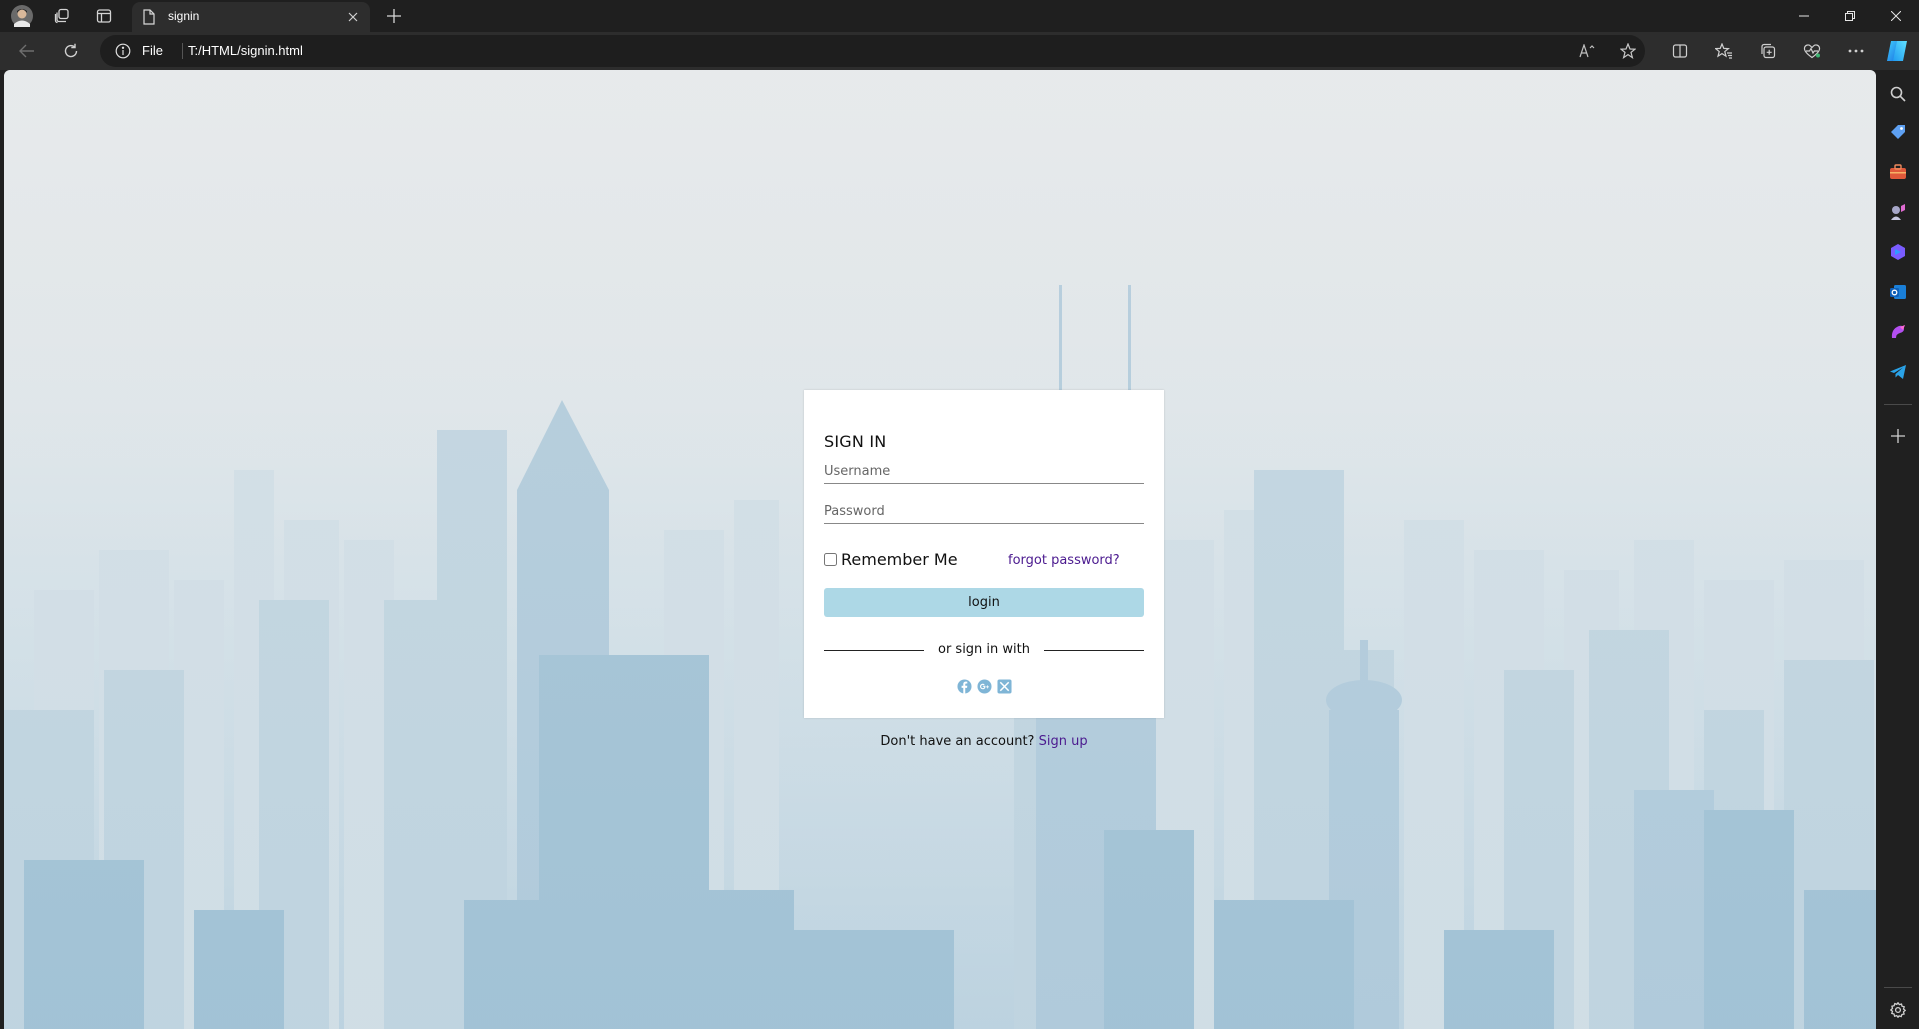  I want to click on remember-me-label: Remember Me, so click(899, 559).